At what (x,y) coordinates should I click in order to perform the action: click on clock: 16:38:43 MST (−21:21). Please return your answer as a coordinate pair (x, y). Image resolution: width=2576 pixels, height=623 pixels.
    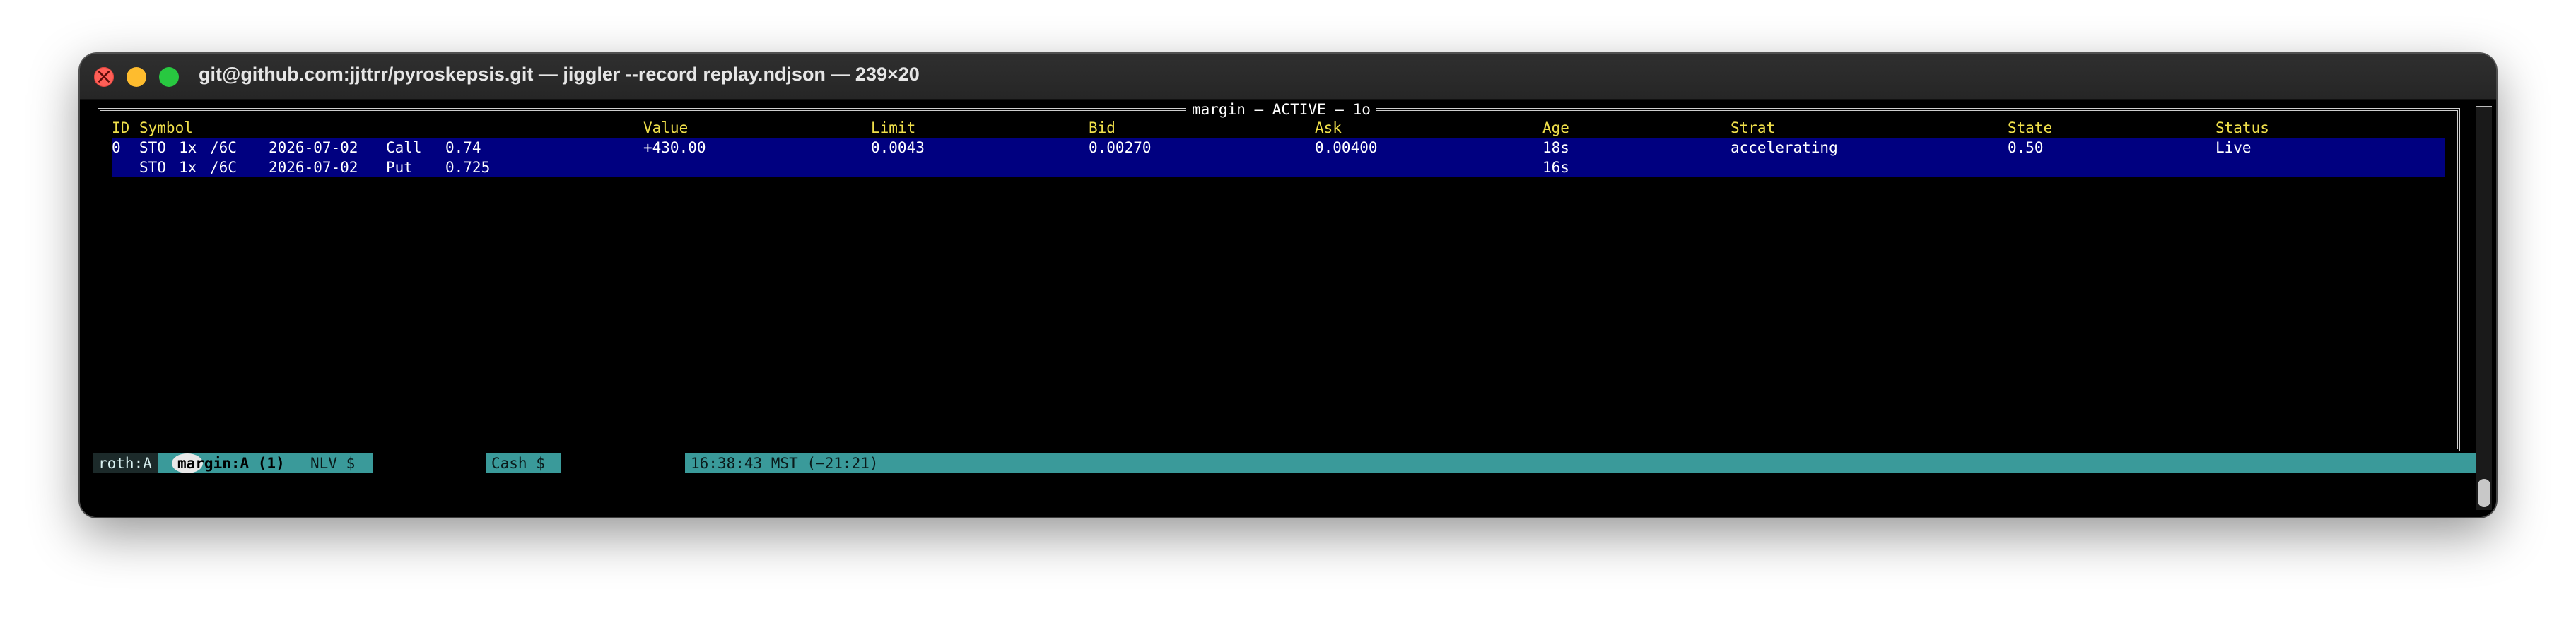
    Looking at the image, I should click on (785, 463).